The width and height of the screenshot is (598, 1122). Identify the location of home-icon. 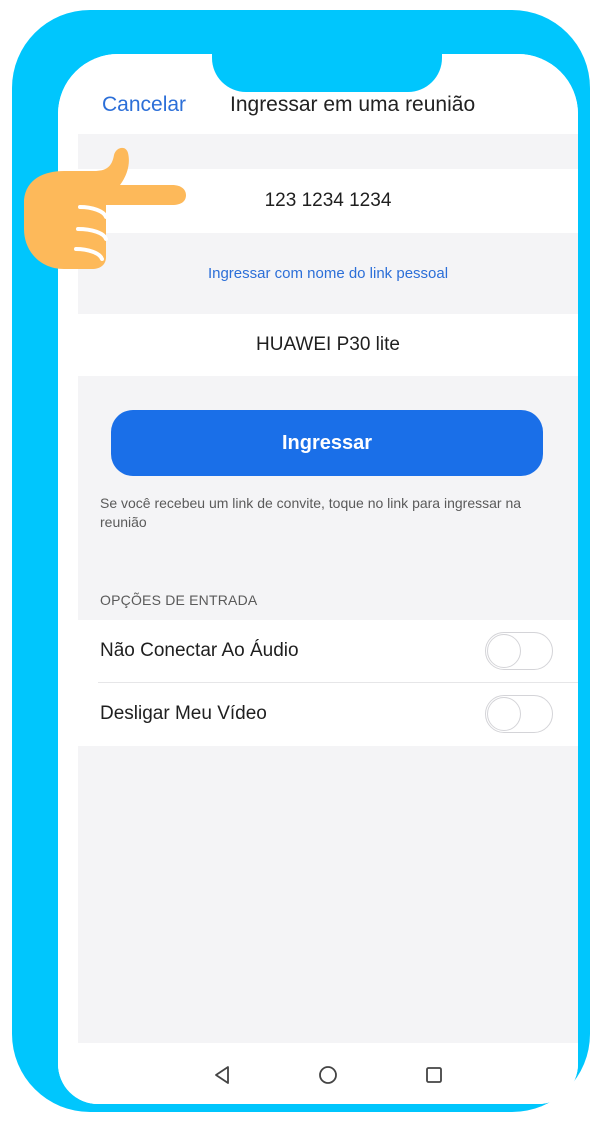
(328, 1075).